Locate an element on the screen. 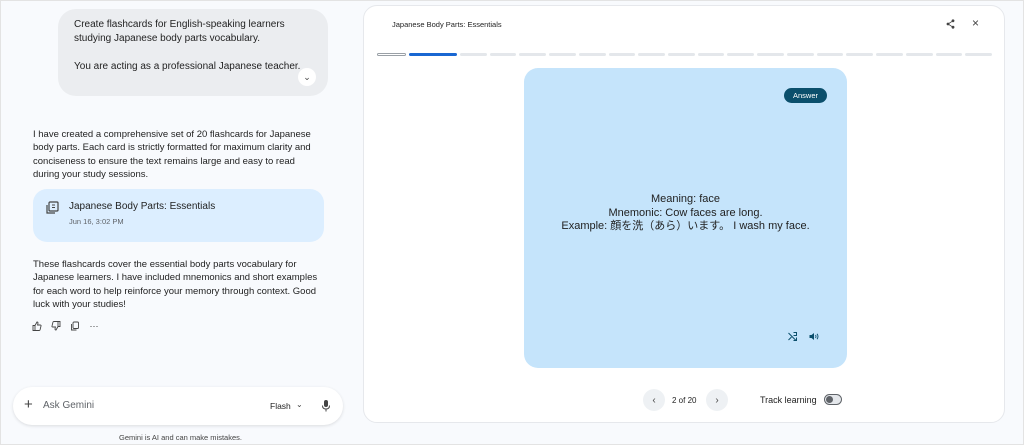 This screenshot has height=445, width=1024. artifact-date: Jun 16, 3:02 PM is located at coordinates (96, 221).